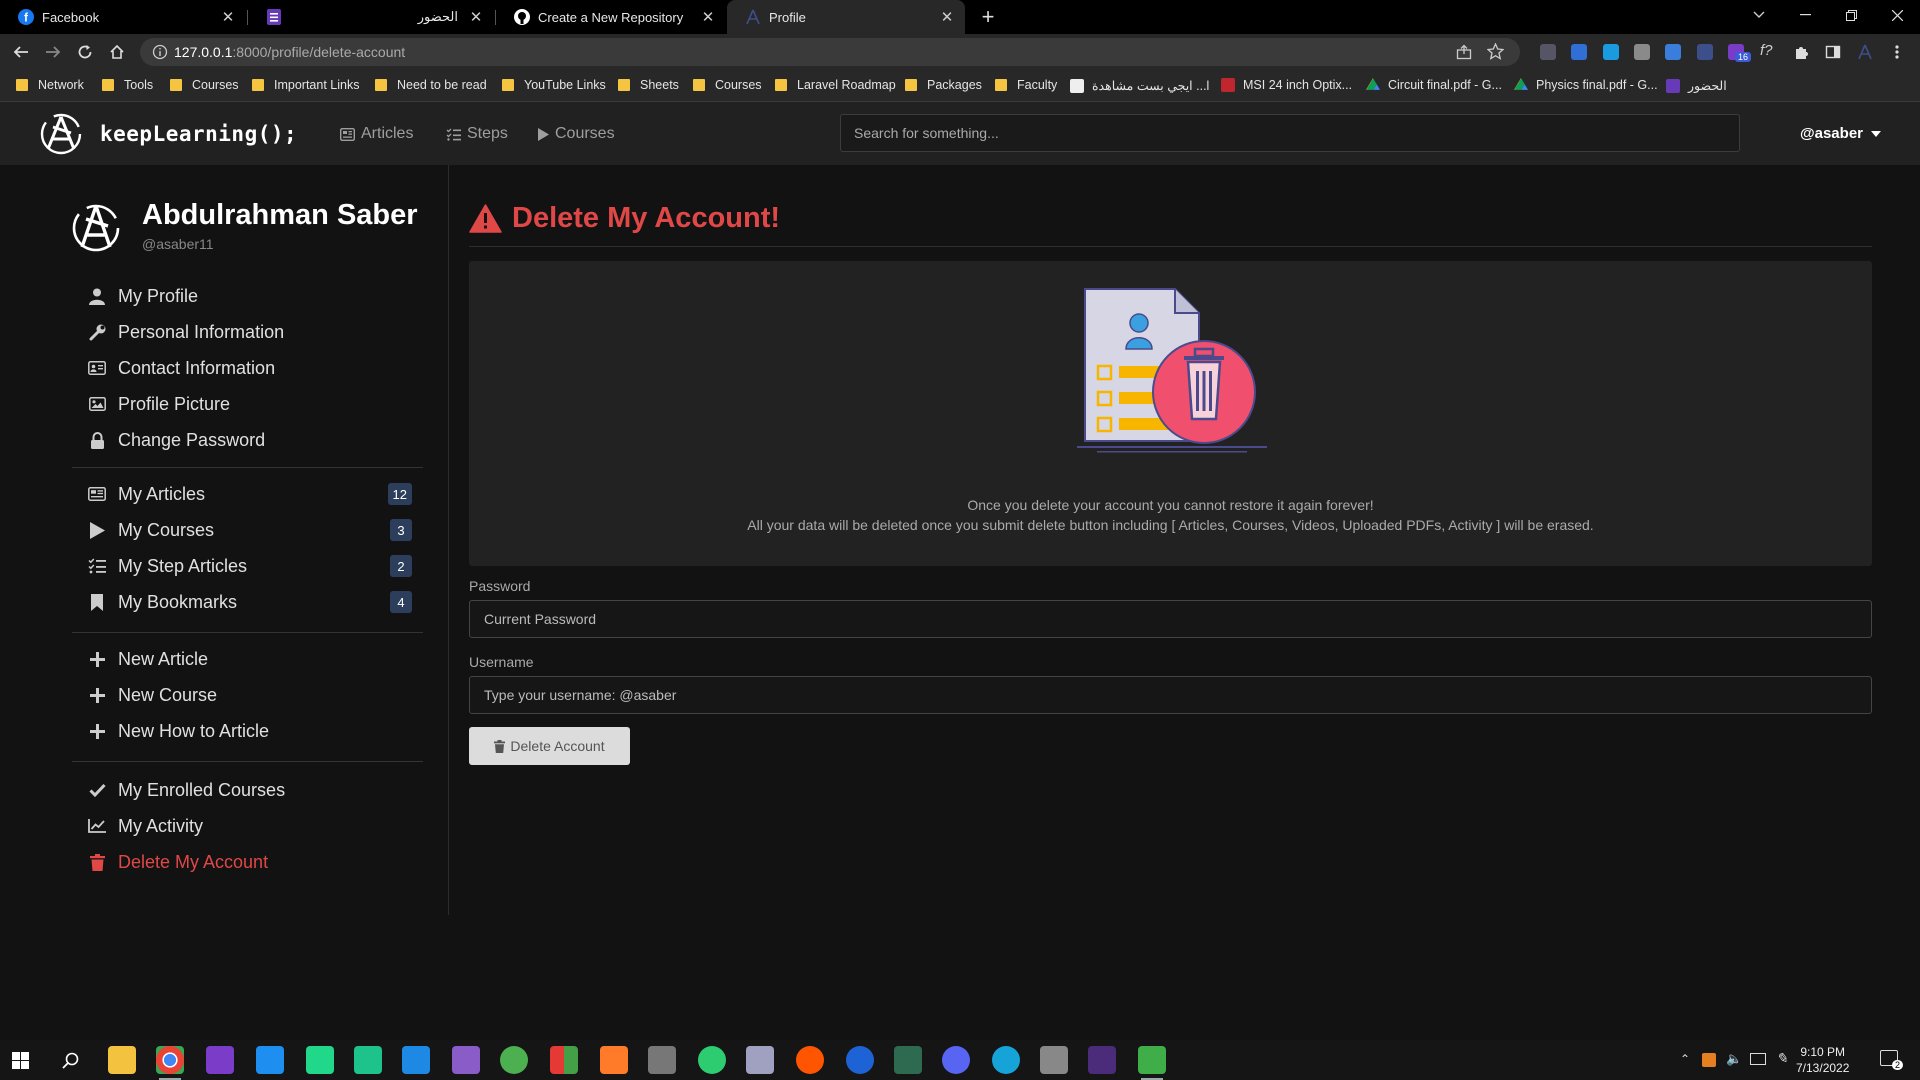 This screenshot has width=1920, height=1080. I want to click on bookmark-folder: Important Links, so click(305, 85).